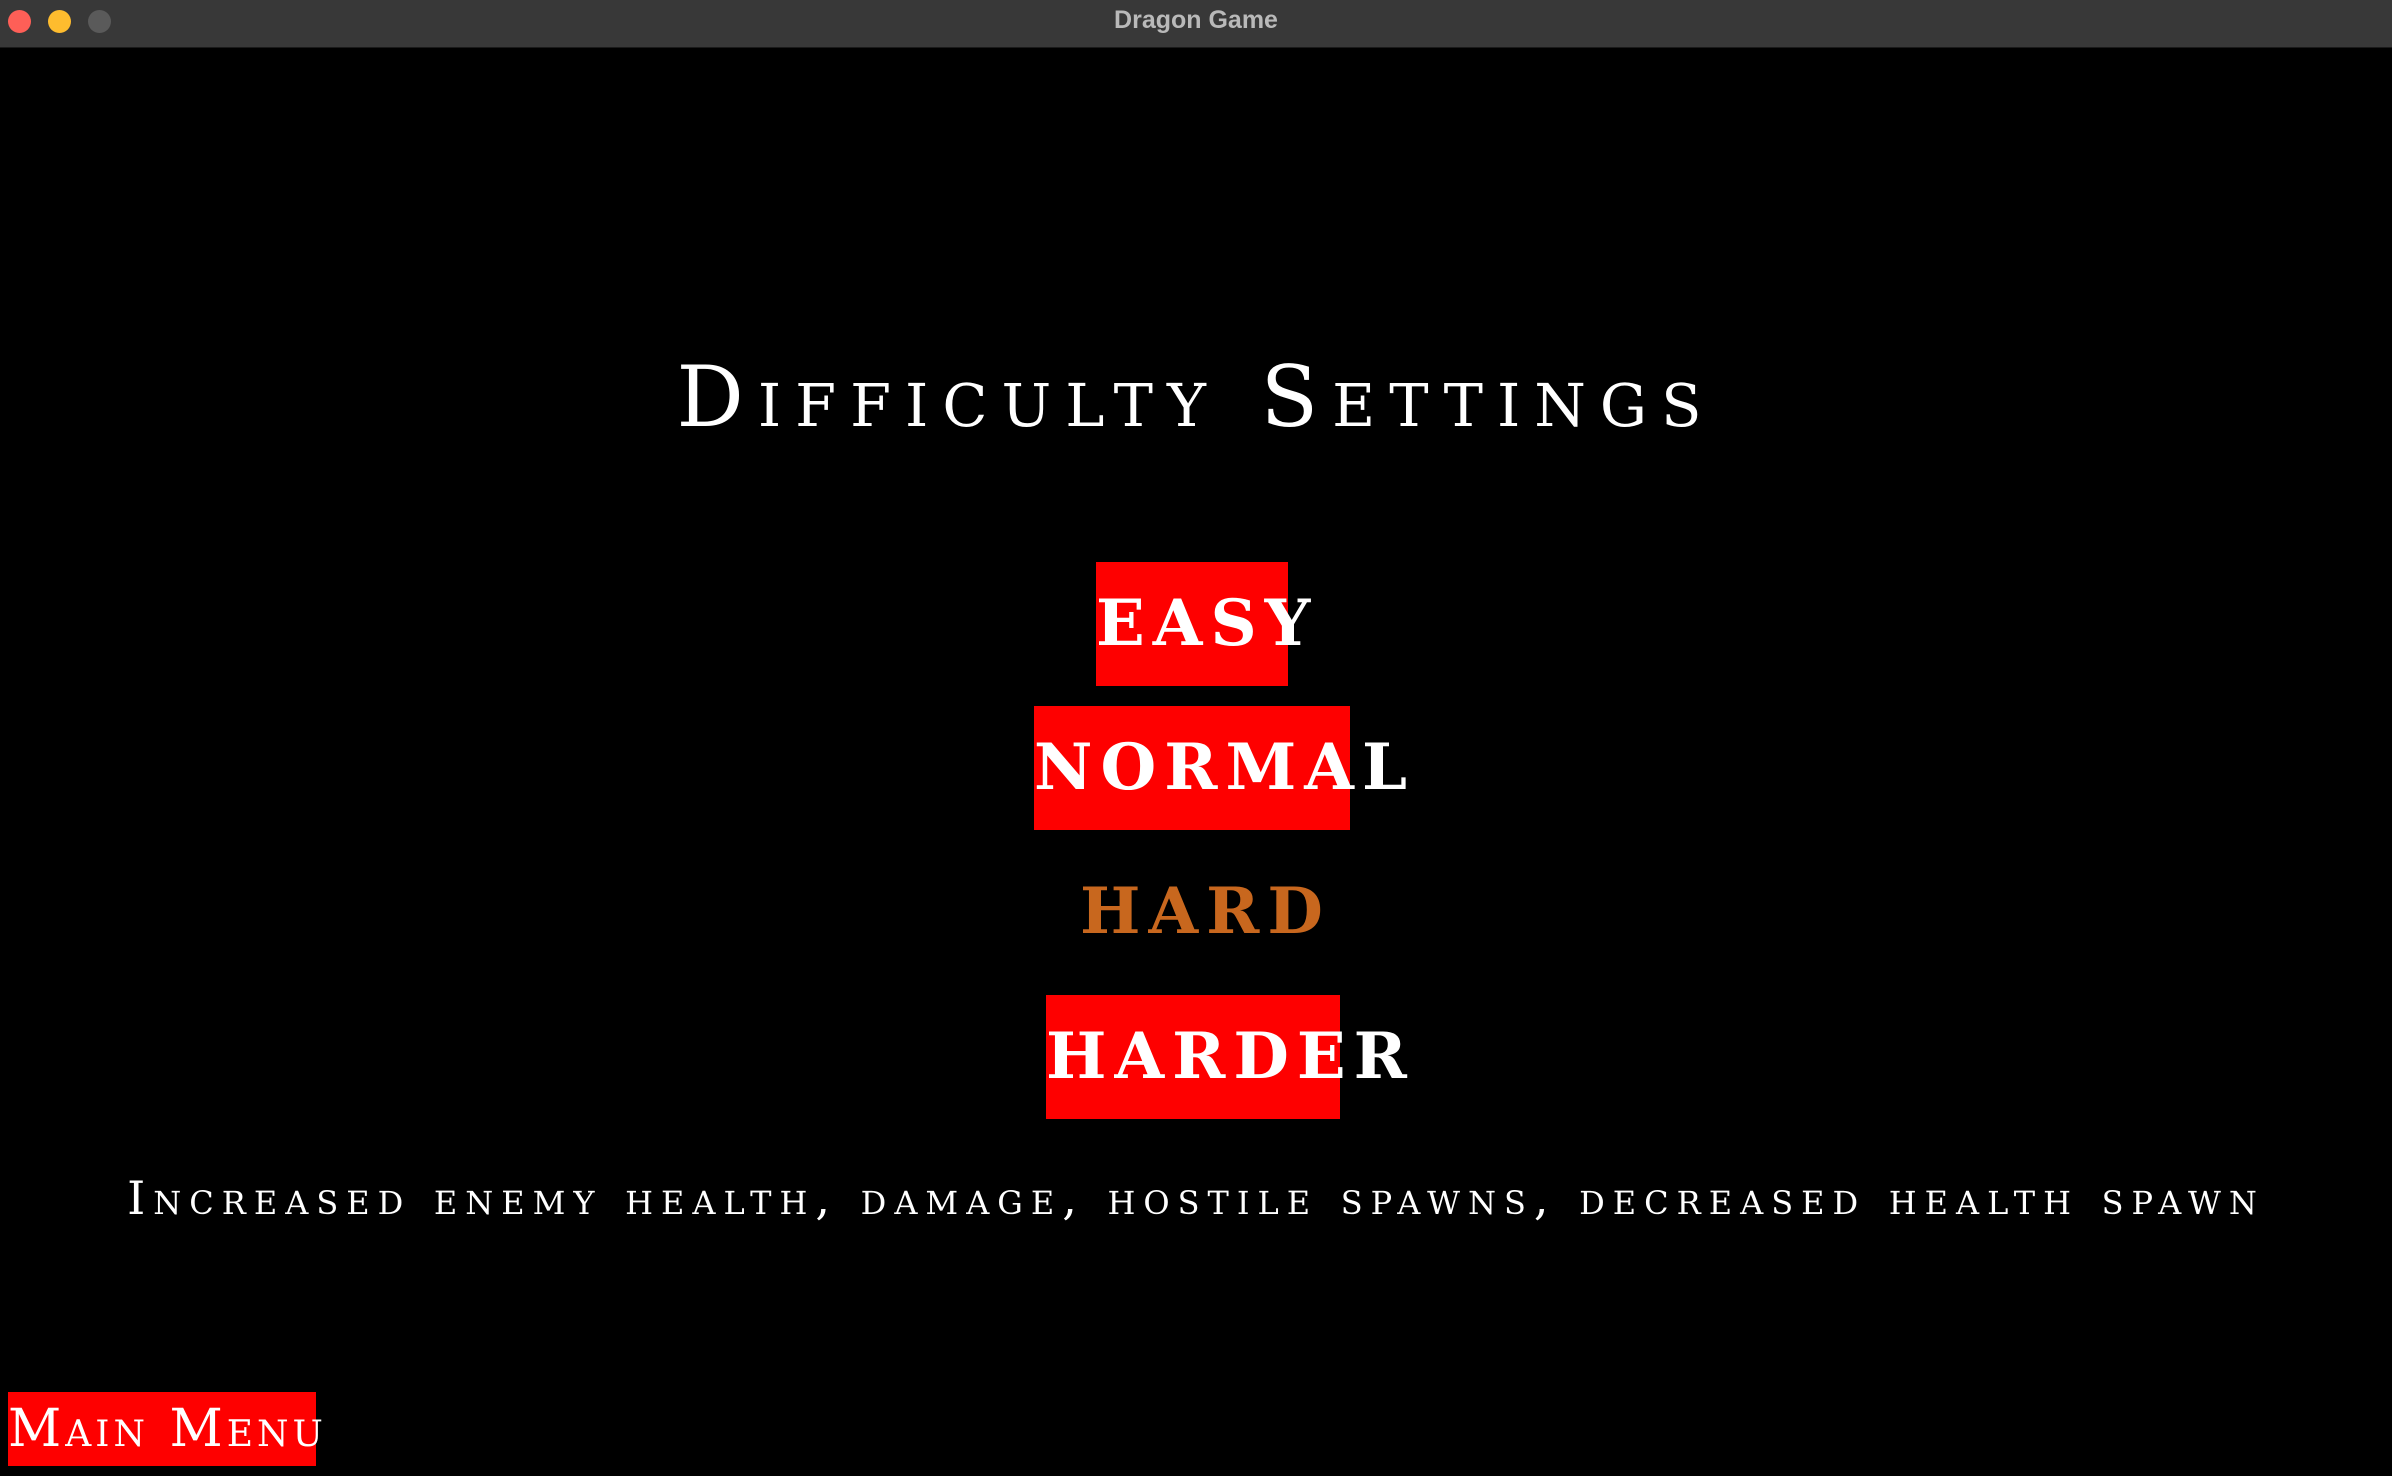  I want to click on difficulty-normal-button: NORMAL, so click(1220, 768).